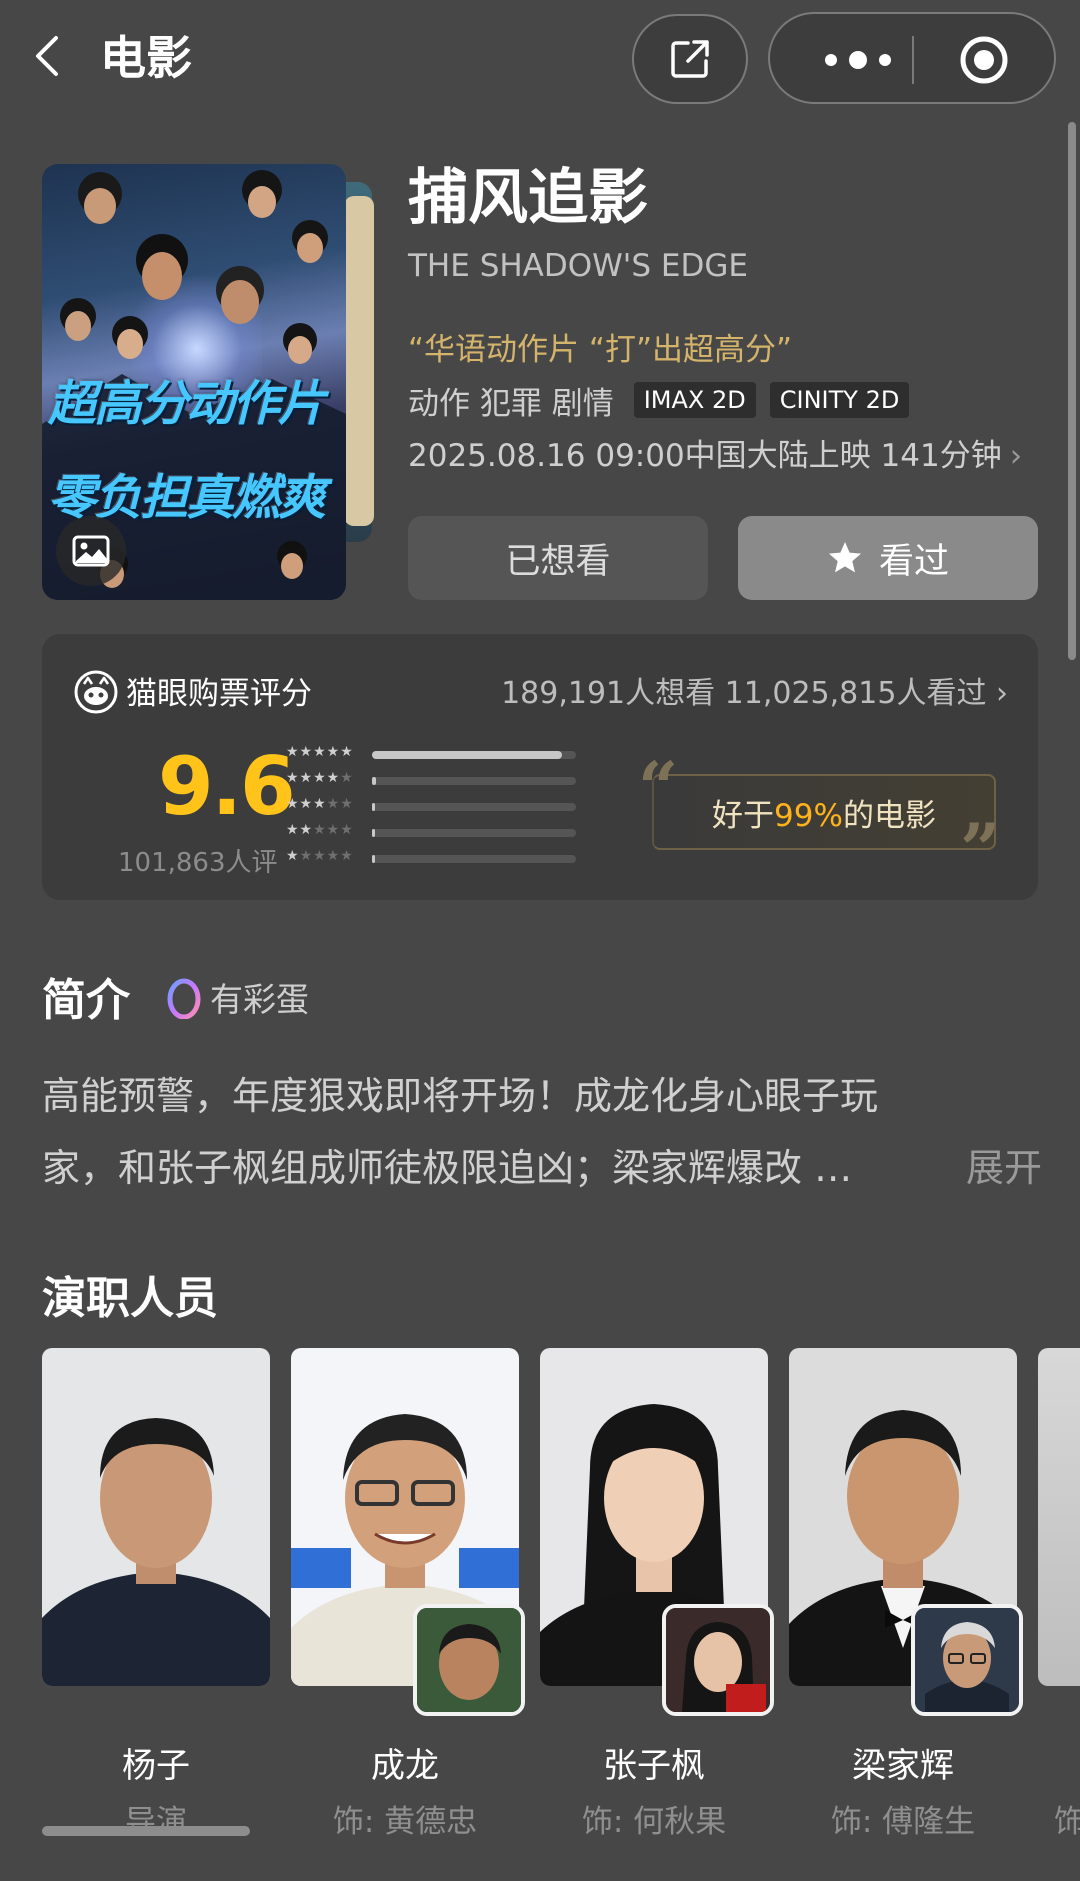  Describe the element at coordinates (578, 266) in the screenshot. I see `movie-title-english: THE SHADOW'S EDGE` at that location.